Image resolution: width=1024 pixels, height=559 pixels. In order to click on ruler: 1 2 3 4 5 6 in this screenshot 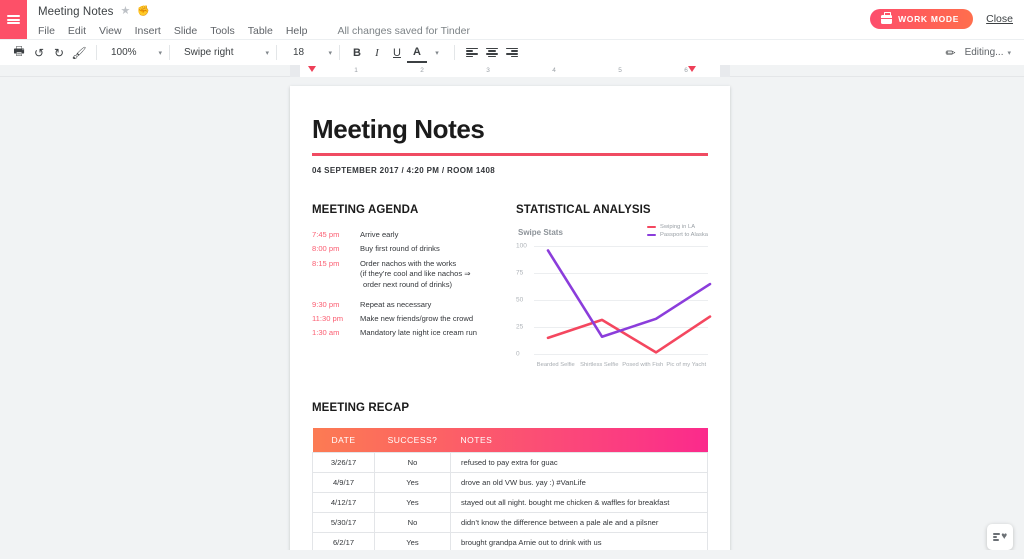, I will do `click(512, 71)`.